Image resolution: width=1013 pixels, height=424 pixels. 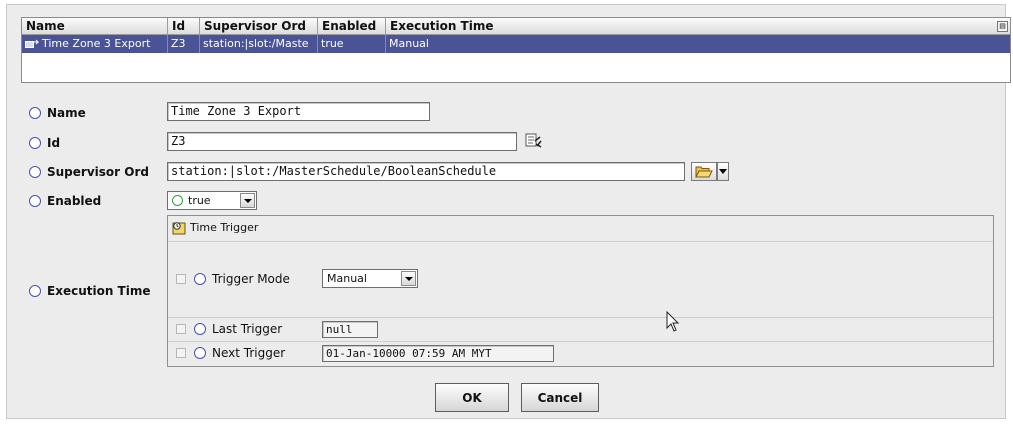 I want to click on schedule-export-icon, so click(x=32, y=43).